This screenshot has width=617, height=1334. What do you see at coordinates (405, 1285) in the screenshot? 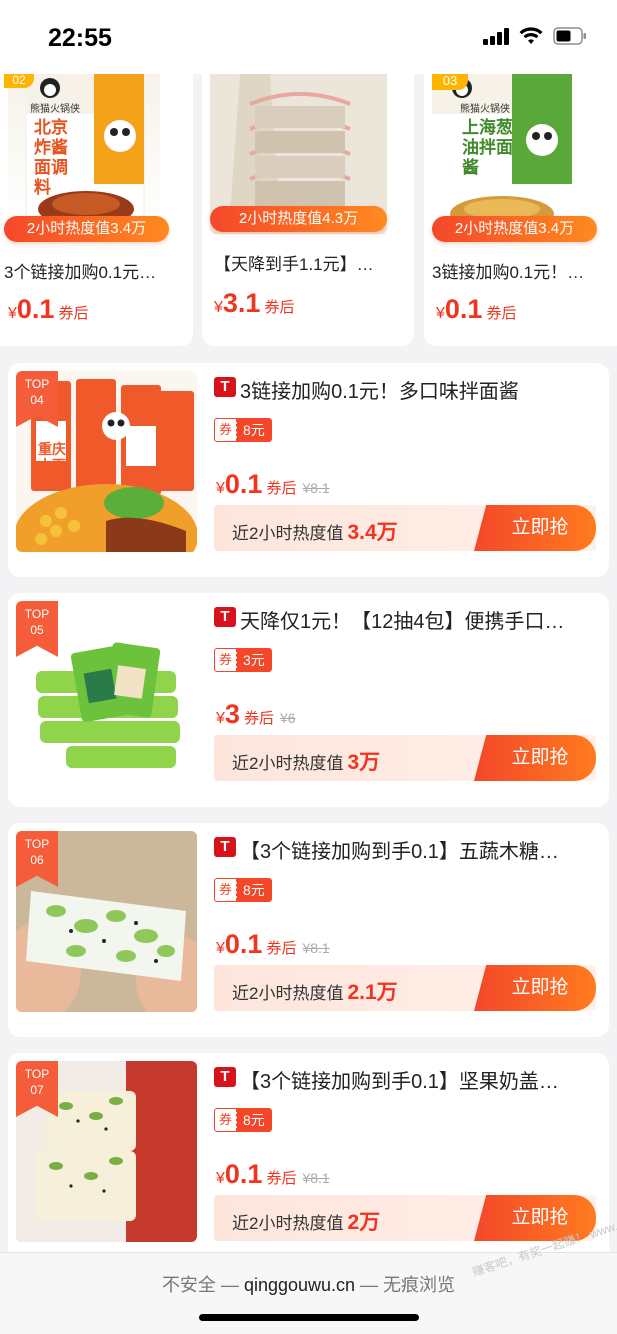
I see `private-mode-label: — 无痕浏览` at bounding box center [405, 1285].